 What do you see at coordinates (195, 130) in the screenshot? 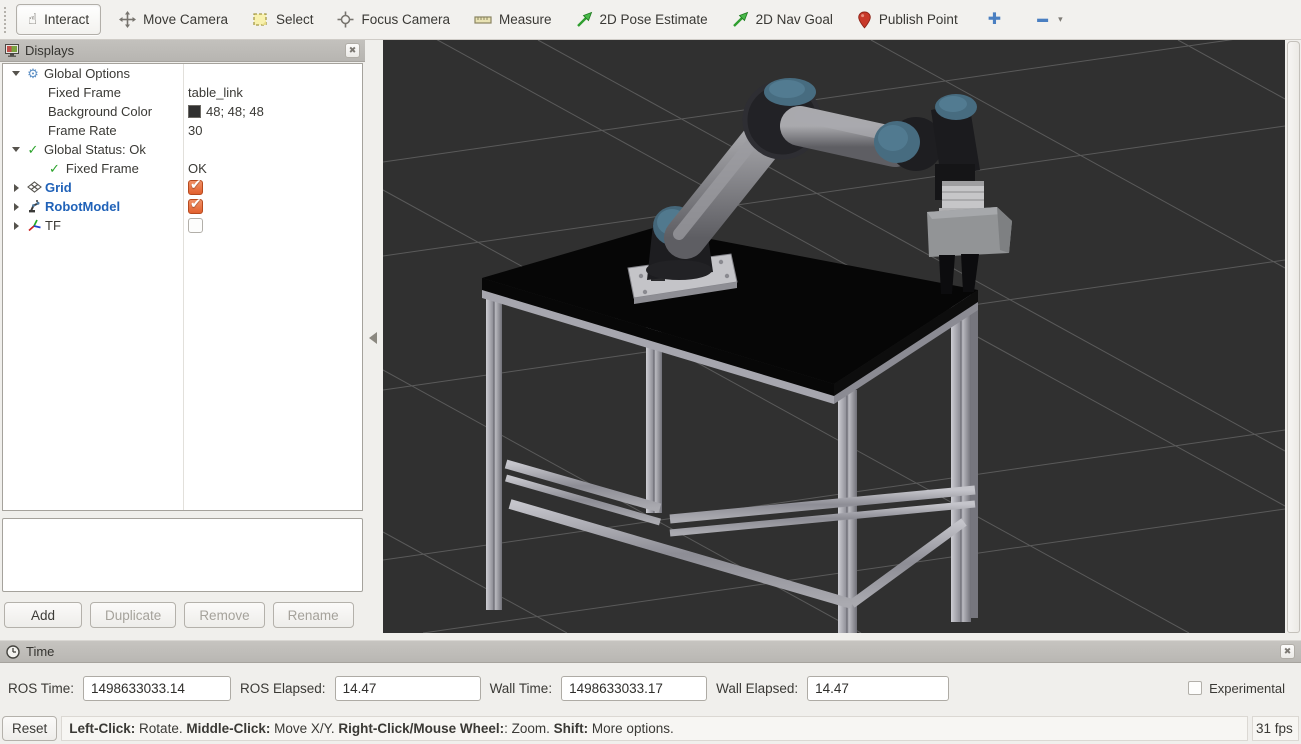
I see `frame-rate-value: 30` at bounding box center [195, 130].